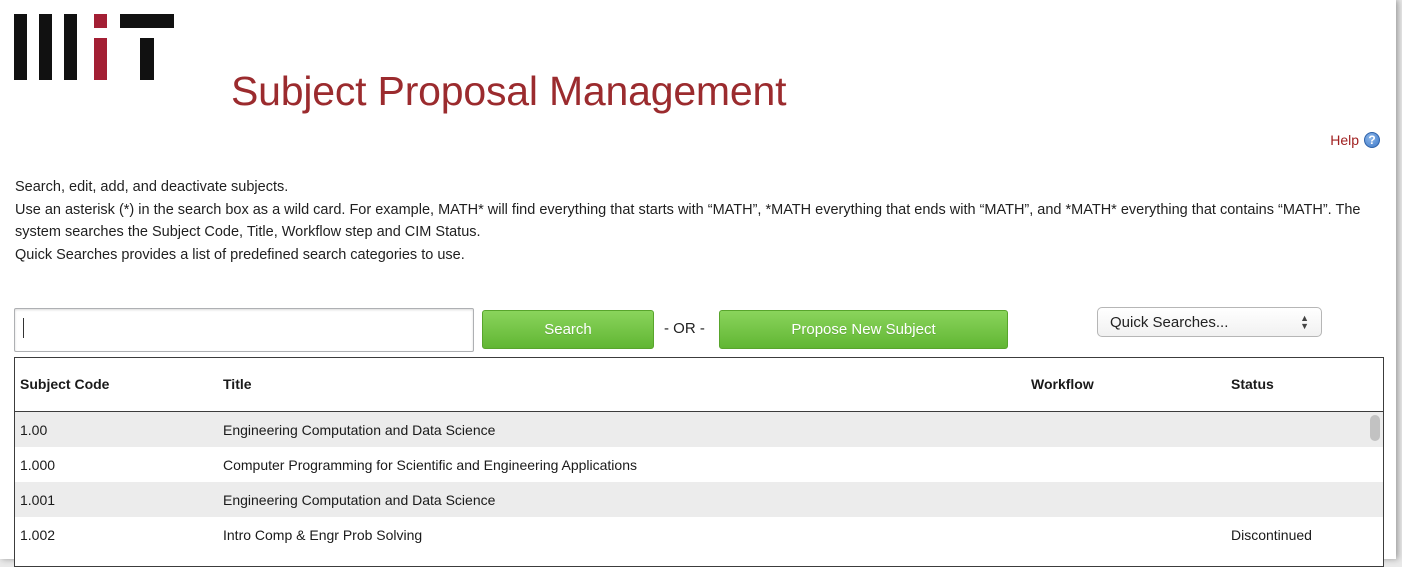  I want to click on search-input, so click(244, 330).